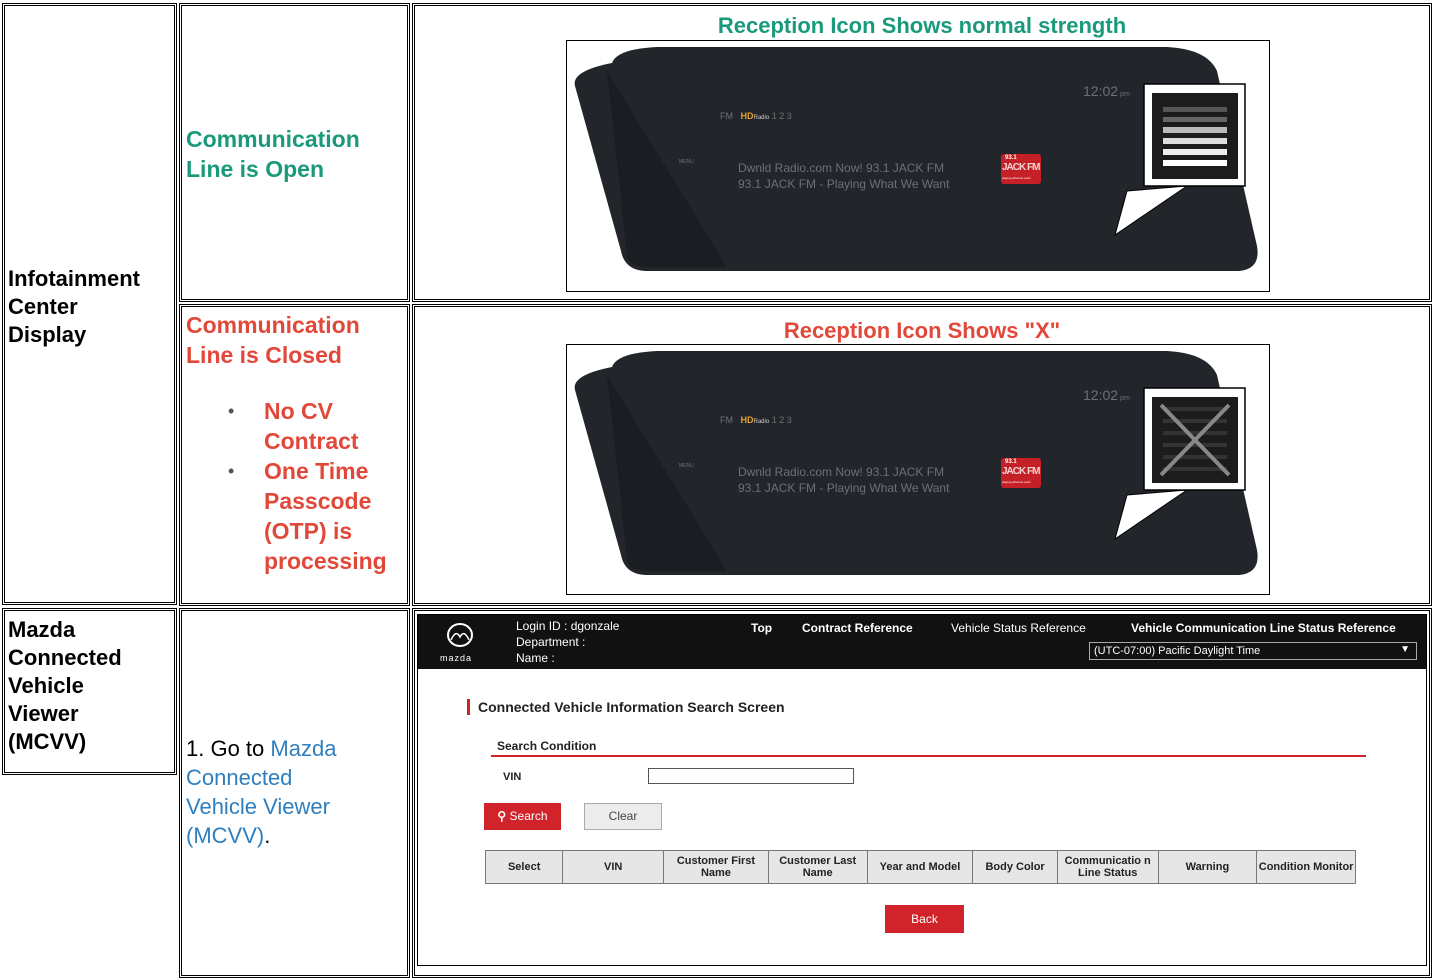 The image size is (1434, 978). Describe the element at coordinates (1015, 867) in the screenshot. I see `column-header: Body Color` at that location.